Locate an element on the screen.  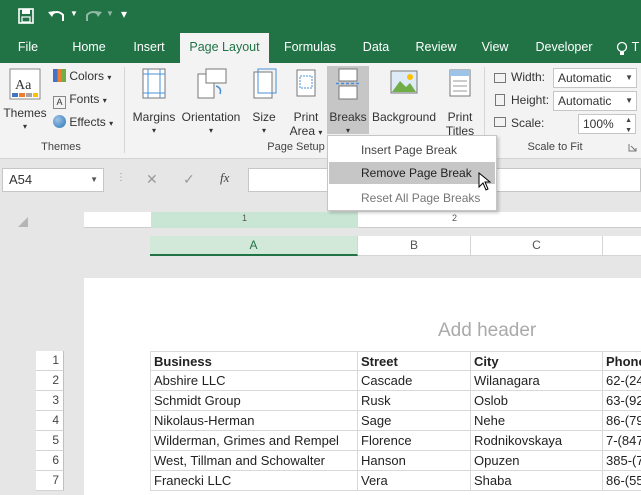
background-button: Background is located at coordinates (404, 96).